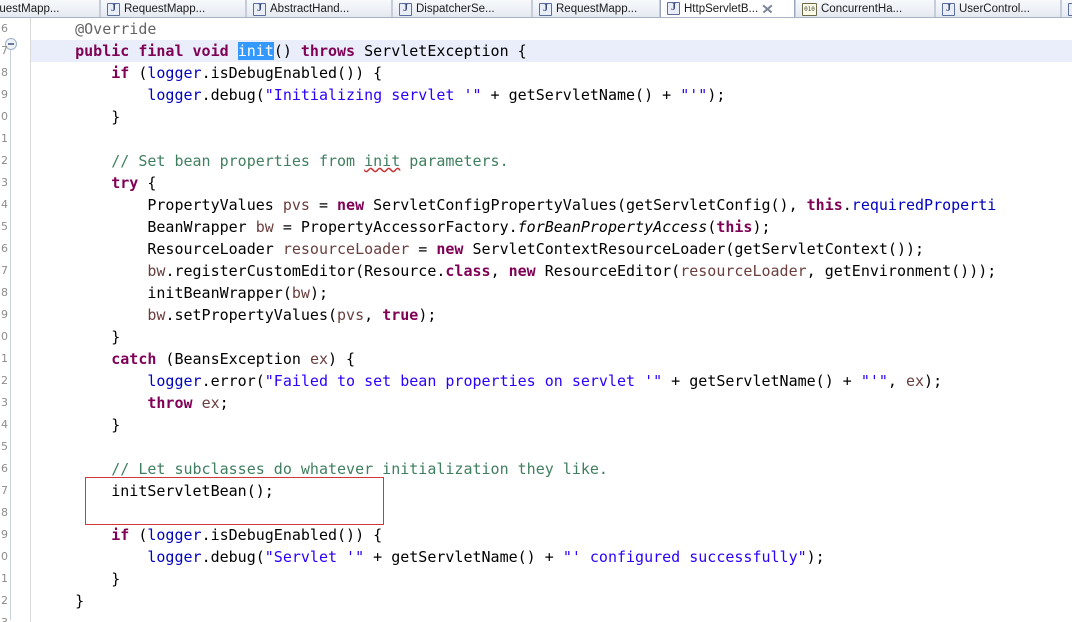 The image size is (1072, 622). What do you see at coordinates (551, 29) in the screenshot?
I see `code-line: @Override` at bounding box center [551, 29].